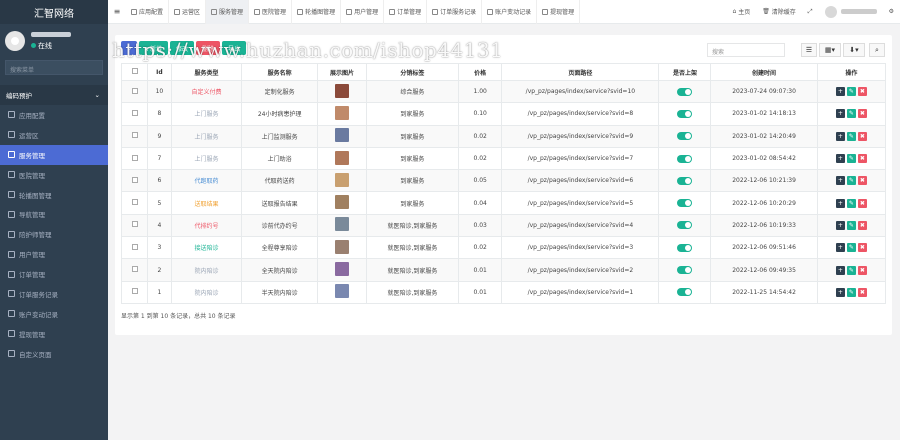 The height and width of the screenshot is (440, 900). I want to click on tab: 提现管理, so click(559, 12).